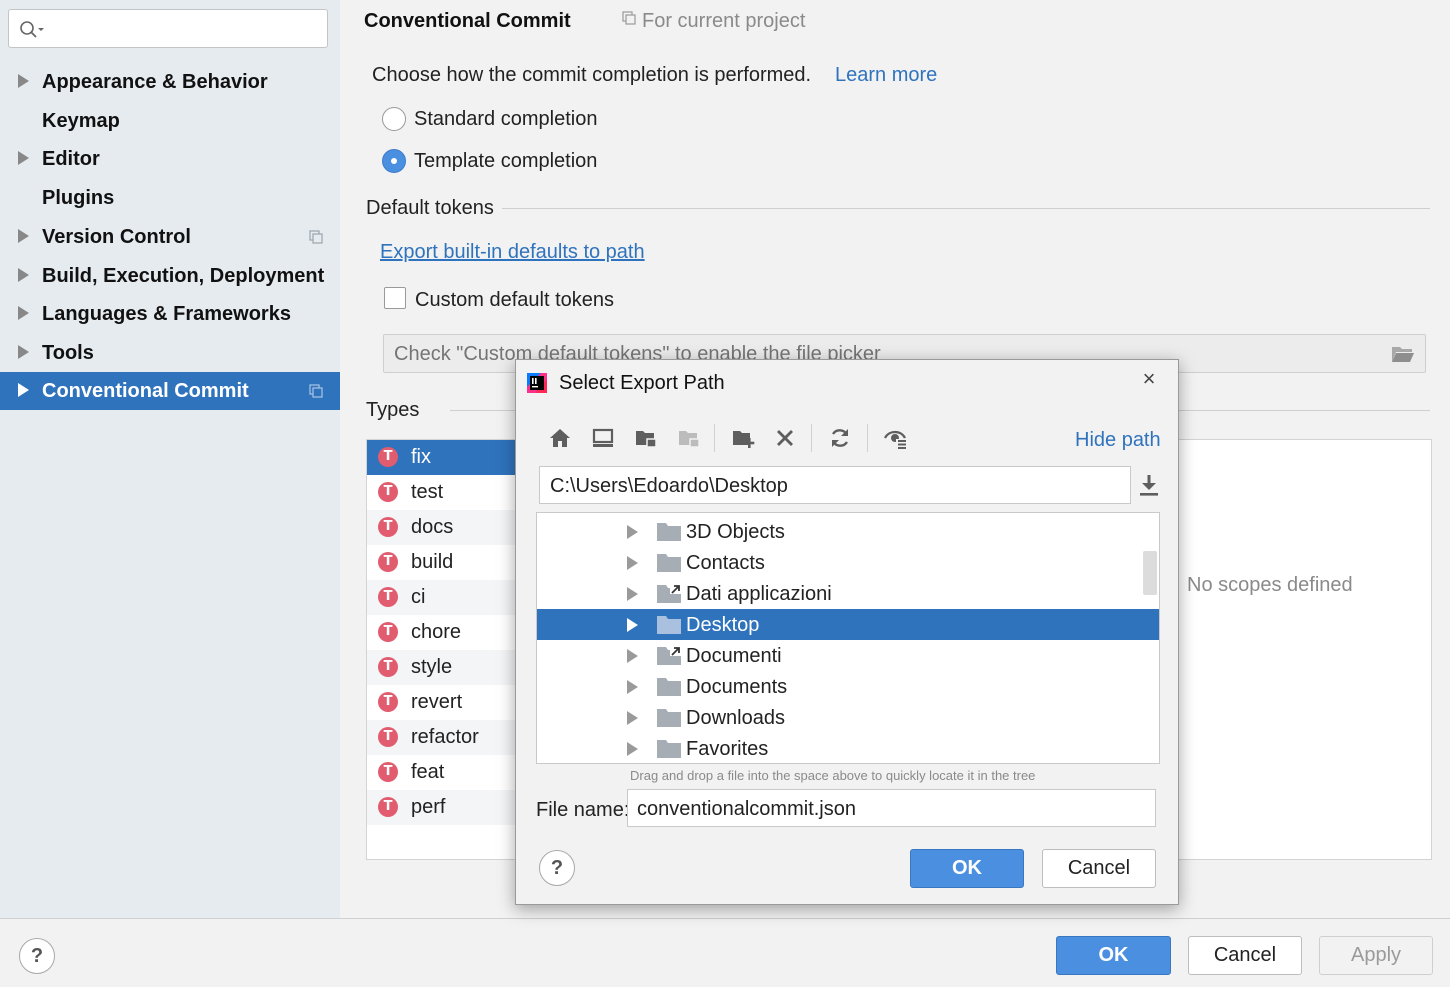  I want to click on sidebar-item-appearance-behavior: Appearance & Behavior, so click(170, 82).